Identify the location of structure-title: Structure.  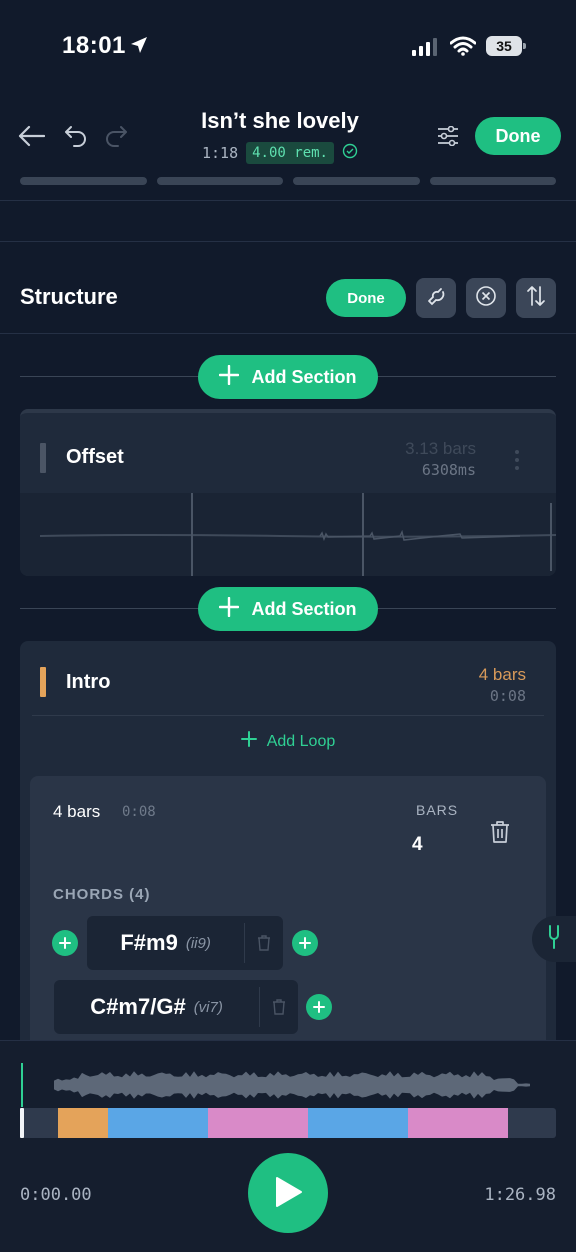
(69, 296).